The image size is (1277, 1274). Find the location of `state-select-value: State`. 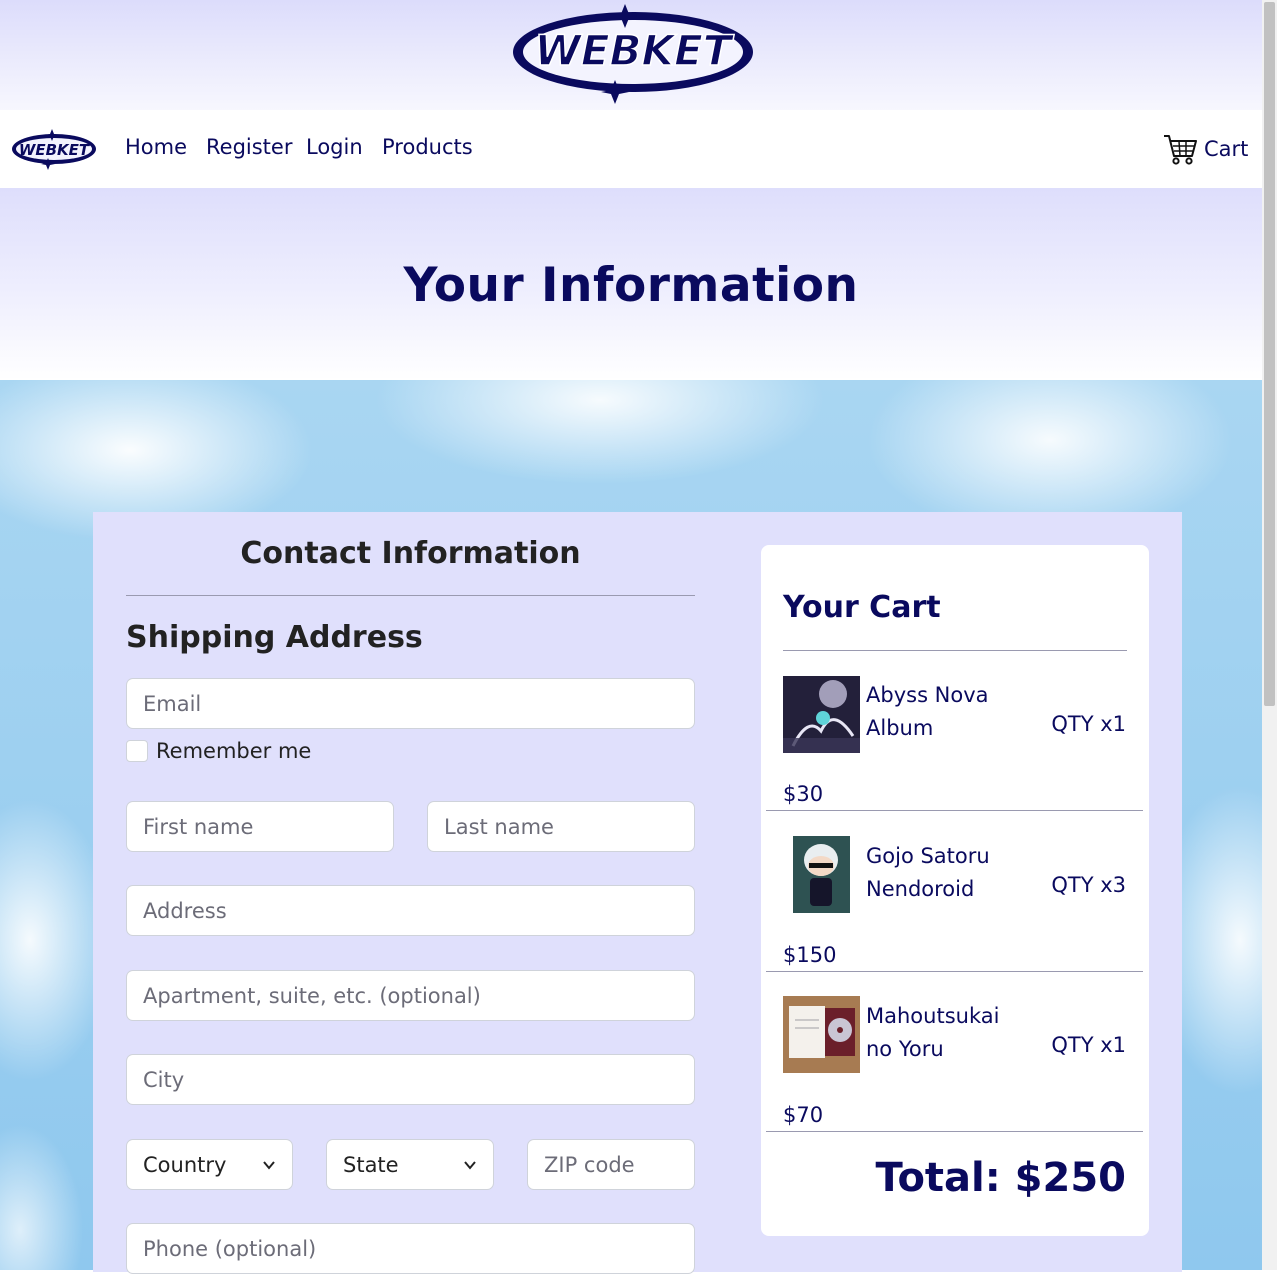

state-select-value: State is located at coordinates (371, 1164).